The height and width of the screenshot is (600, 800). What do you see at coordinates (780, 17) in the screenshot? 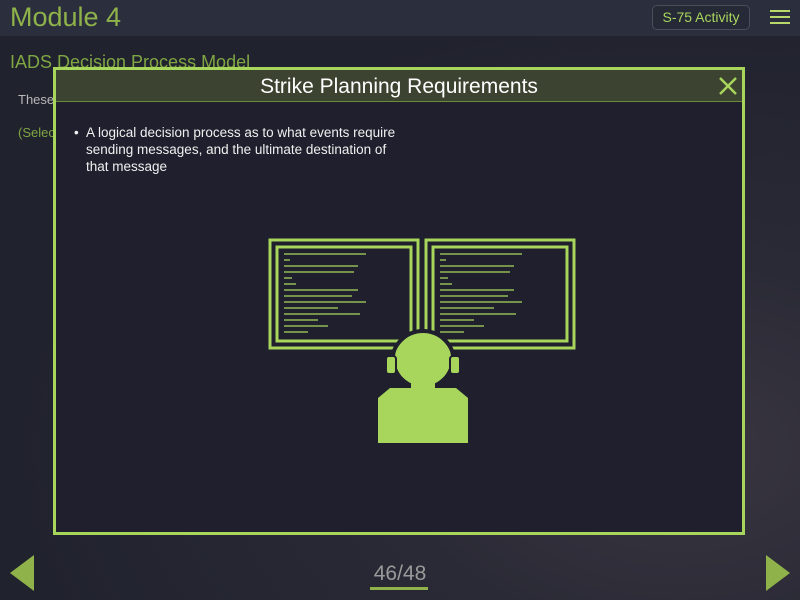
I see `hamburger-menu-icon` at bounding box center [780, 17].